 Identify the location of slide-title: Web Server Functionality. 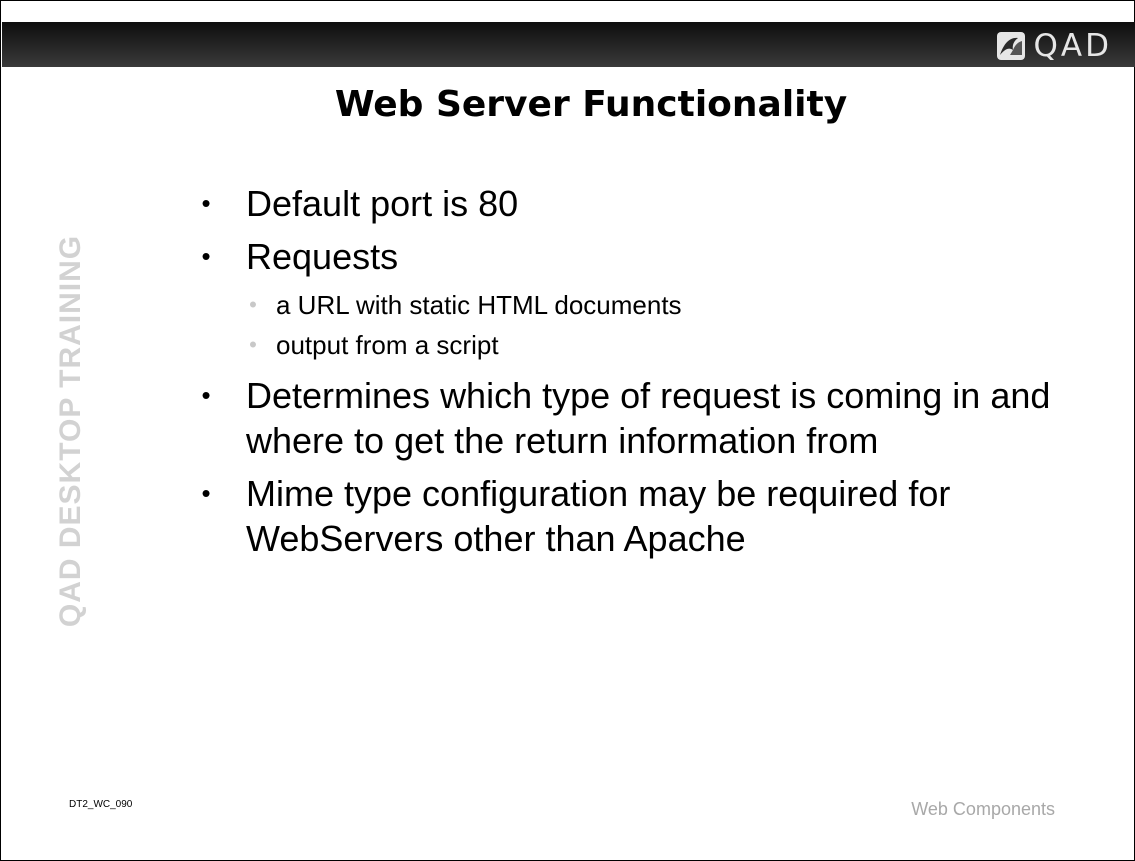
(591, 104).